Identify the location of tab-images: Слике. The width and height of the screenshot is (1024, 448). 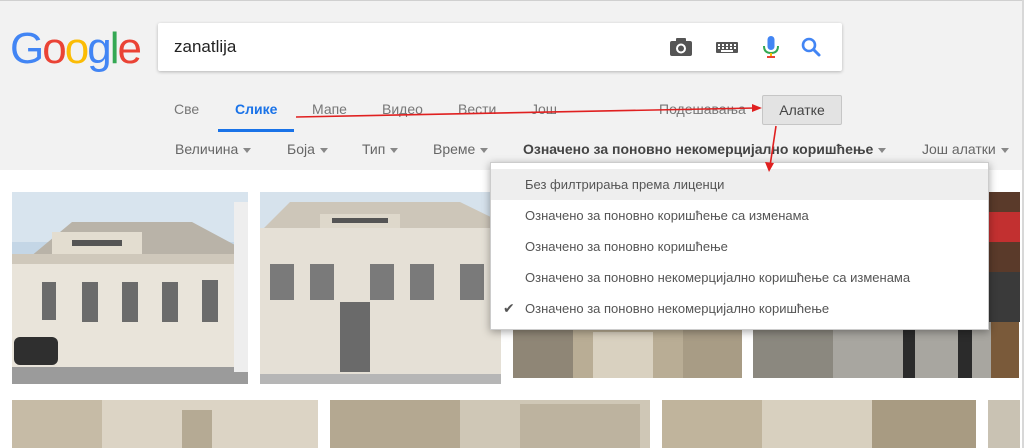
(256, 109).